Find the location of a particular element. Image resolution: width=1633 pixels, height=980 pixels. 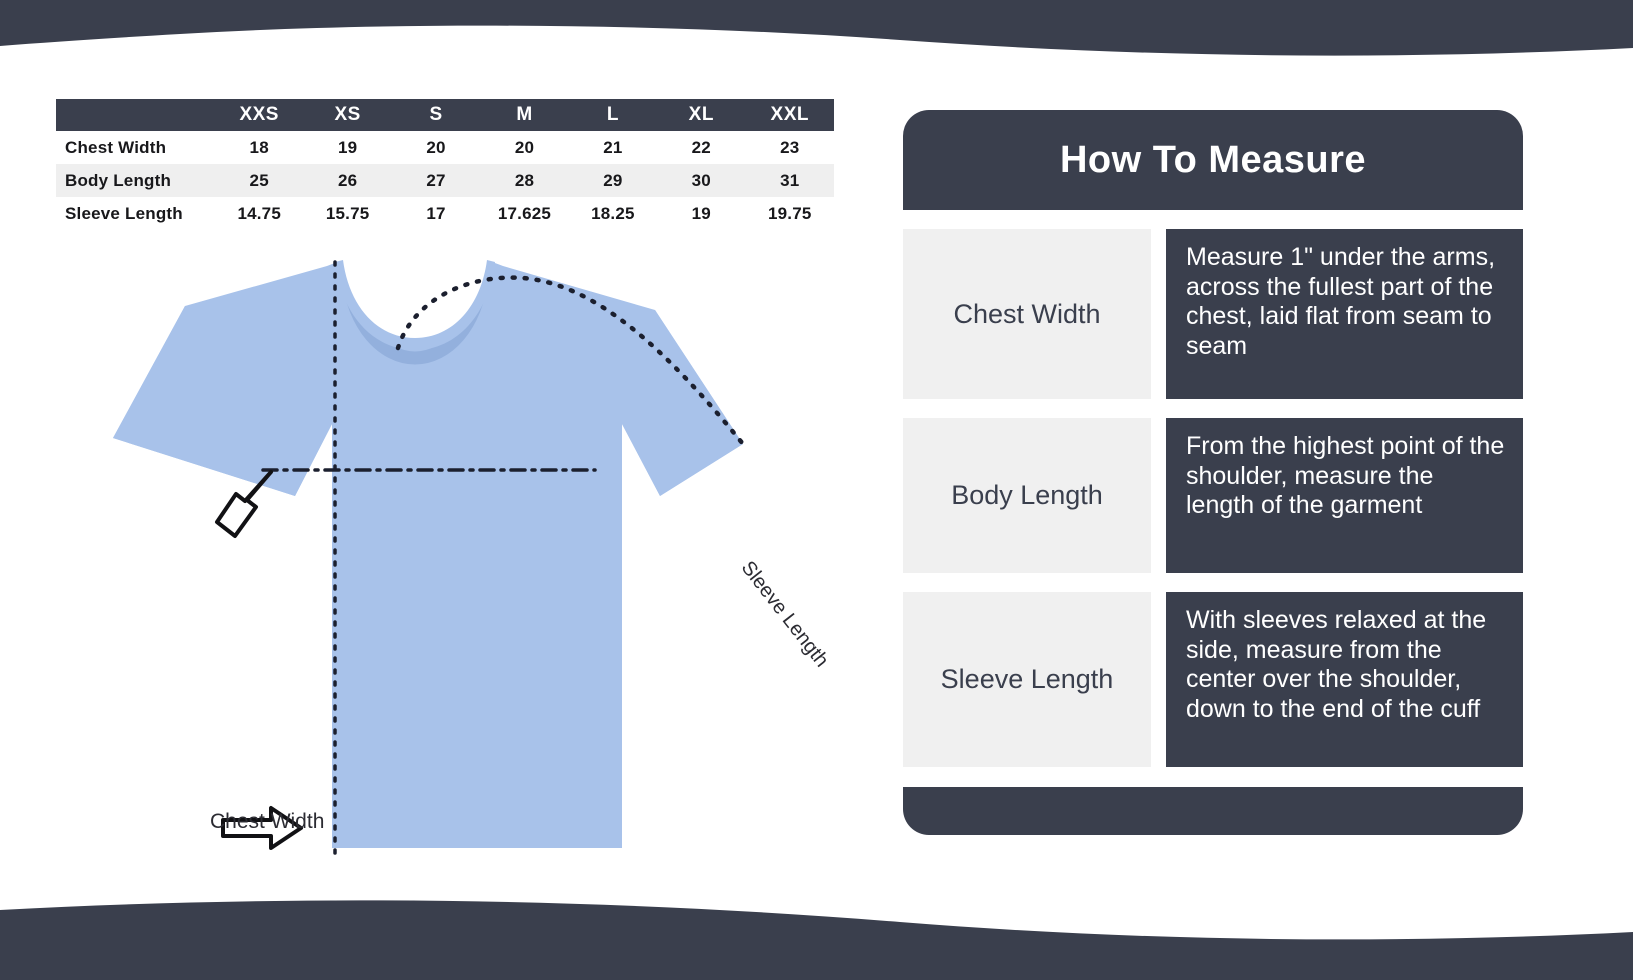

size-header-xs: XS is located at coordinates (347, 115).